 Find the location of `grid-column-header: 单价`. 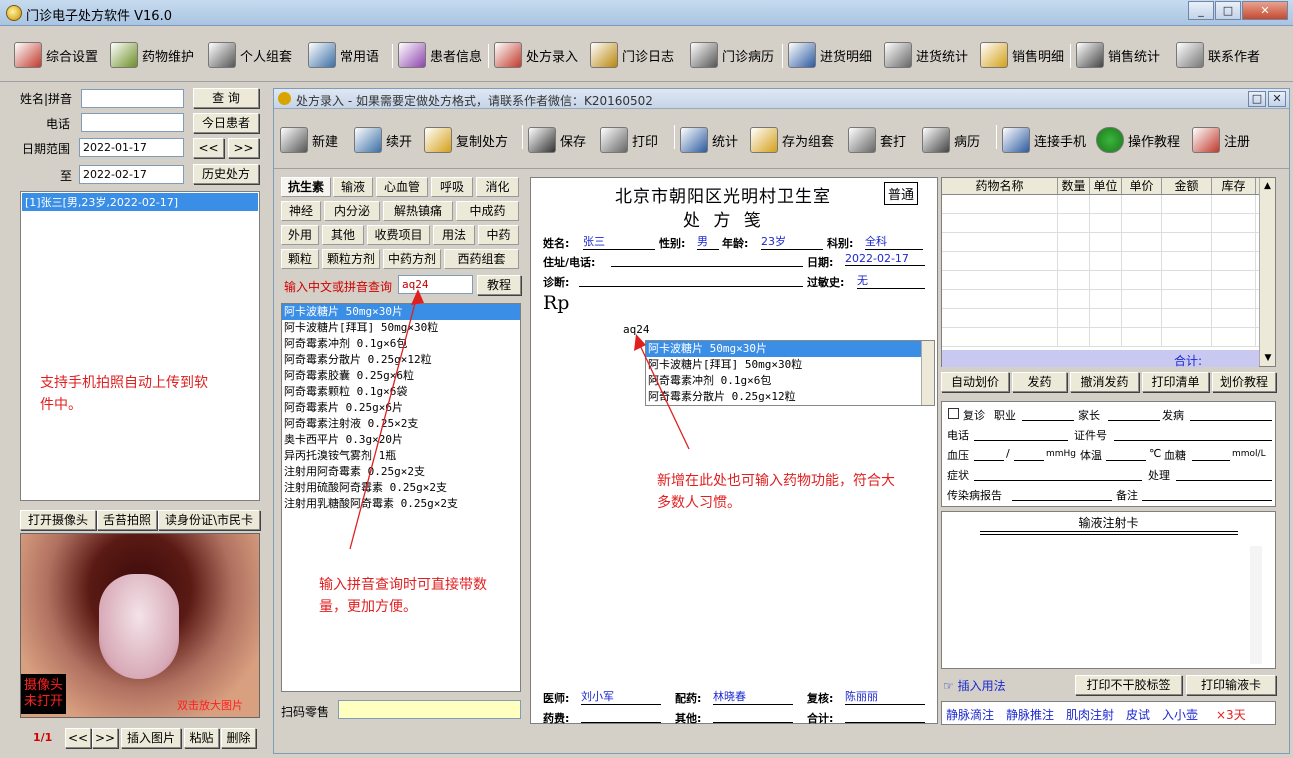

grid-column-header: 单价 is located at coordinates (1142, 186).